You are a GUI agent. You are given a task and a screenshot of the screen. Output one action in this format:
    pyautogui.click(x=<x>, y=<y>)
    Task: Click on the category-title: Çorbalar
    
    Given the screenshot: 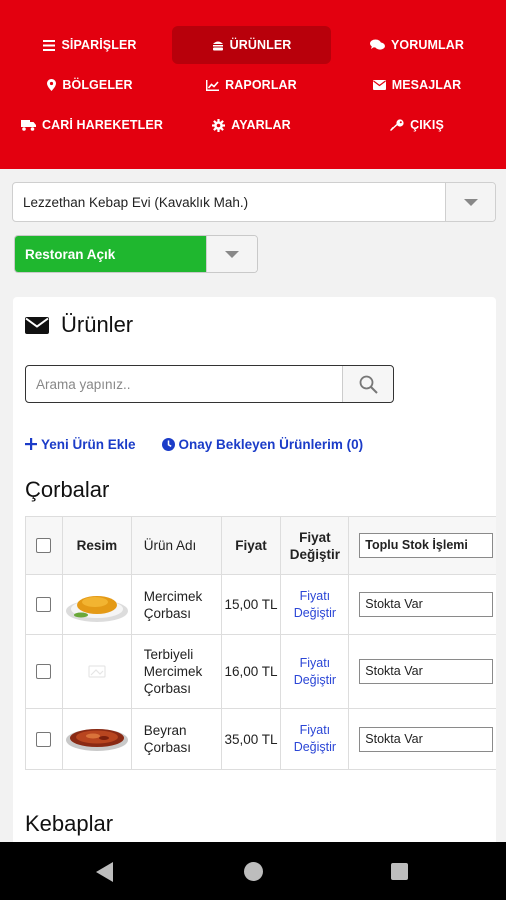 What is the action you would take?
    pyautogui.click(x=67, y=489)
    